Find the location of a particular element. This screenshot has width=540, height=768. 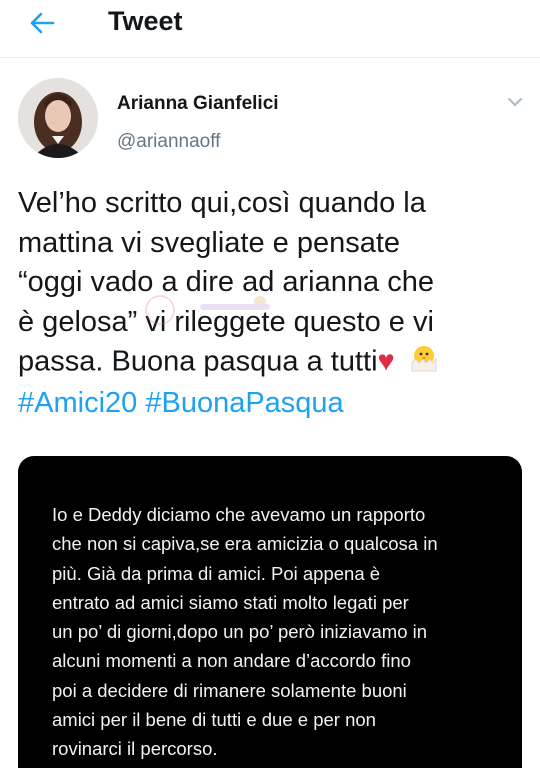

tweet-line: Vel’ho scritto qui,così quando la is located at coordinates (222, 203).